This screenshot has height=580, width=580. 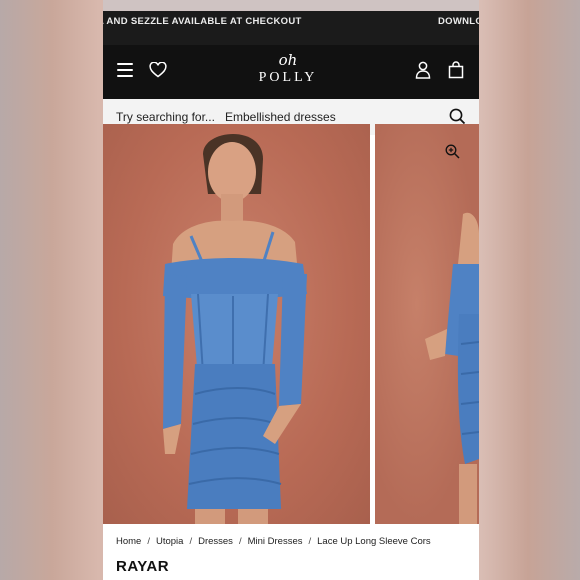 I want to click on wishlist-heart-icon, so click(x=158, y=72).